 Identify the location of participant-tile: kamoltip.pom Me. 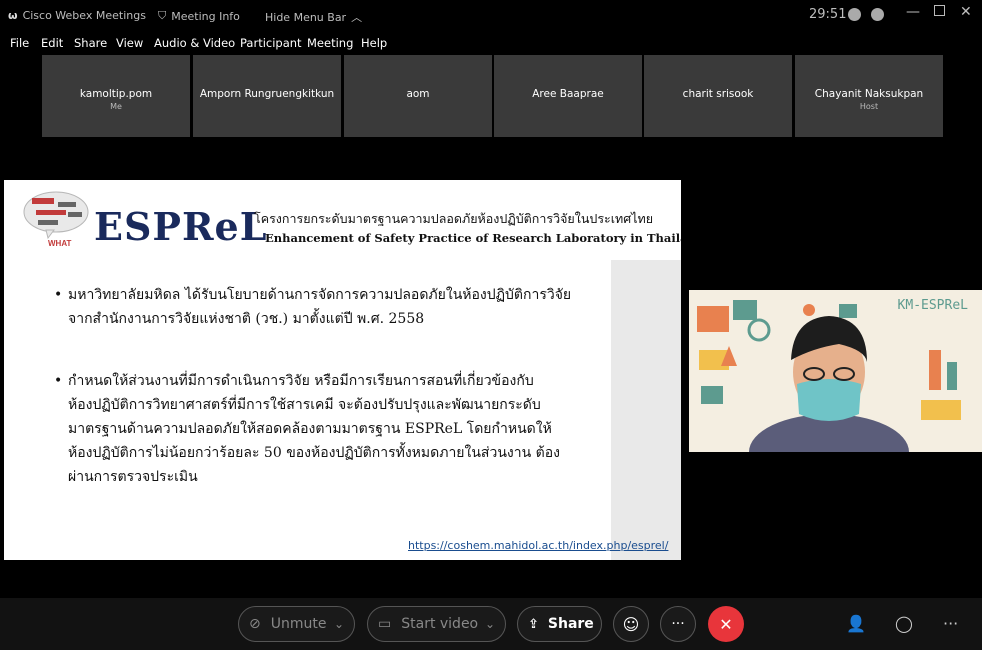
(116, 96).